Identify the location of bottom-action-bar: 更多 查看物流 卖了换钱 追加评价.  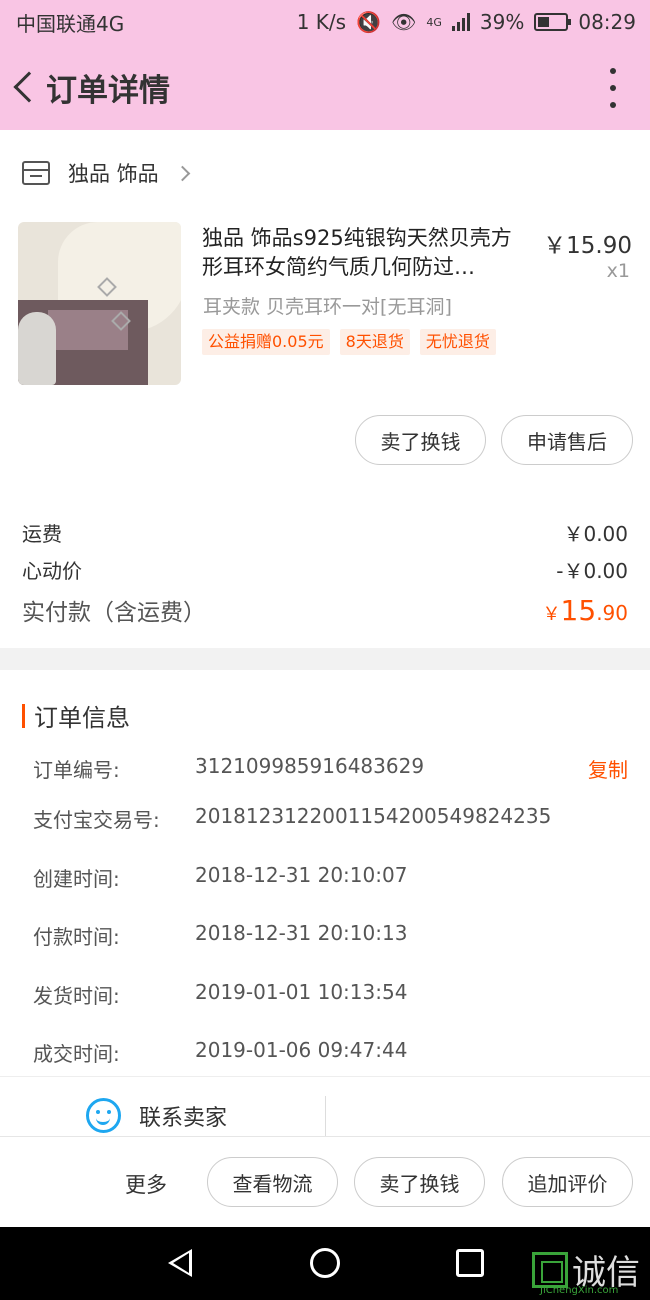
(325, 1181).